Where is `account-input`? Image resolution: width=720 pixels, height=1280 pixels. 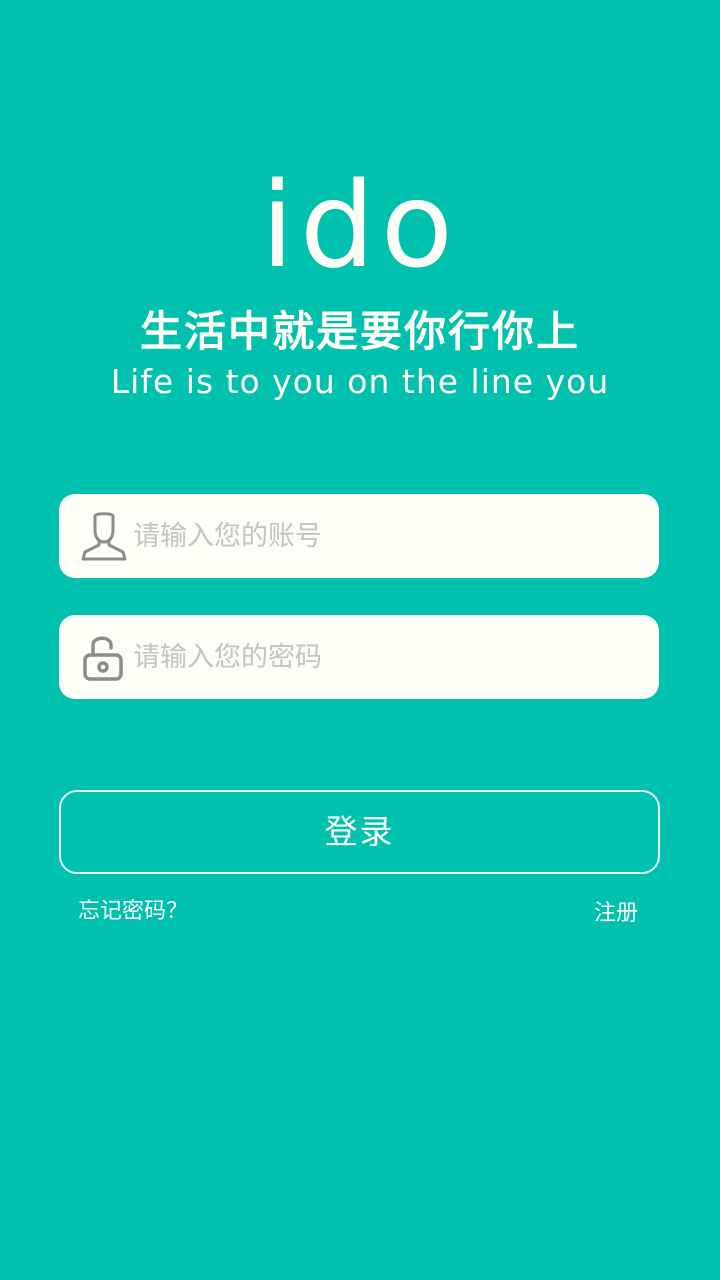
account-input is located at coordinates (383, 536).